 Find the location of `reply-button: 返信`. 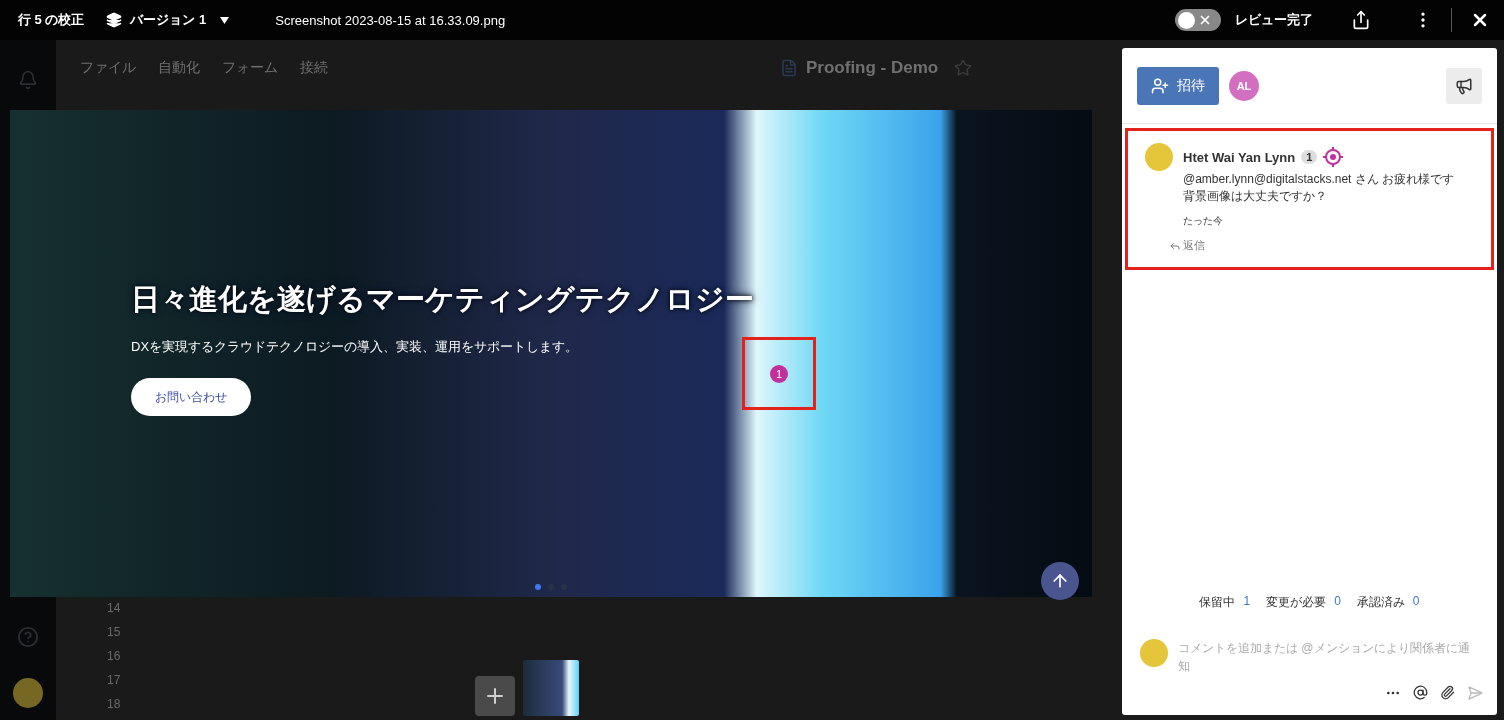

reply-button: 返信 is located at coordinates (1312, 245).